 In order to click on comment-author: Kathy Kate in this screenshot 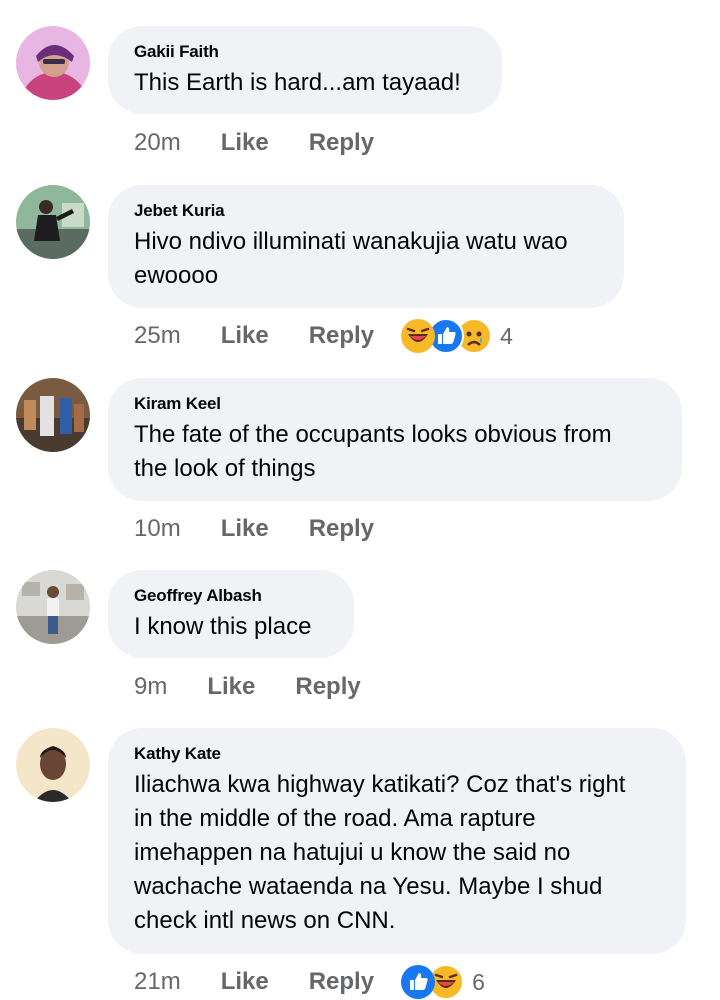, I will do `click(397, 754)`.